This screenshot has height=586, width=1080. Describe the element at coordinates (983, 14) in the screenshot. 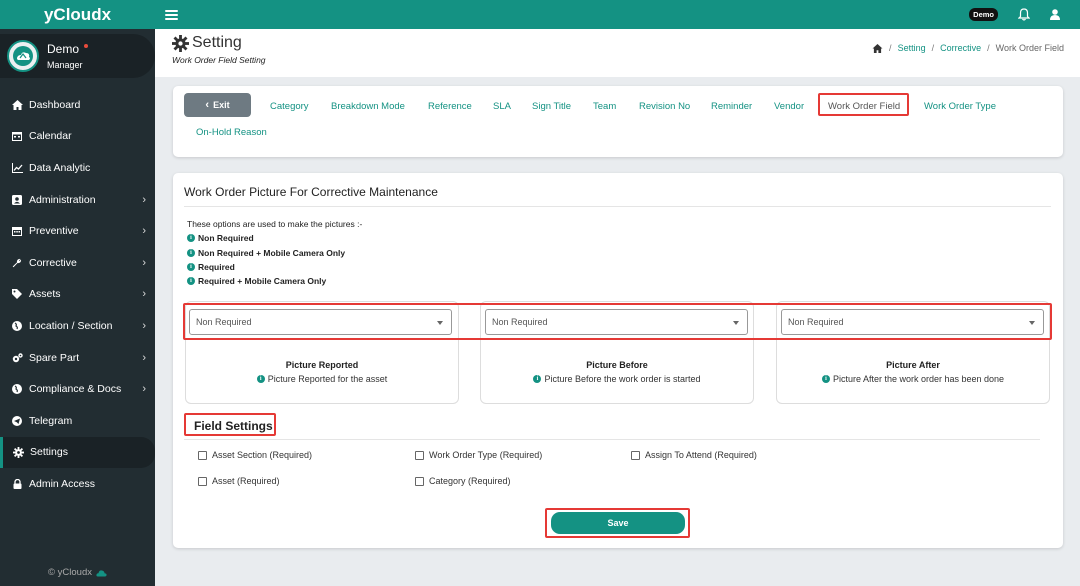

I see `account-badge: Demo` at that location.